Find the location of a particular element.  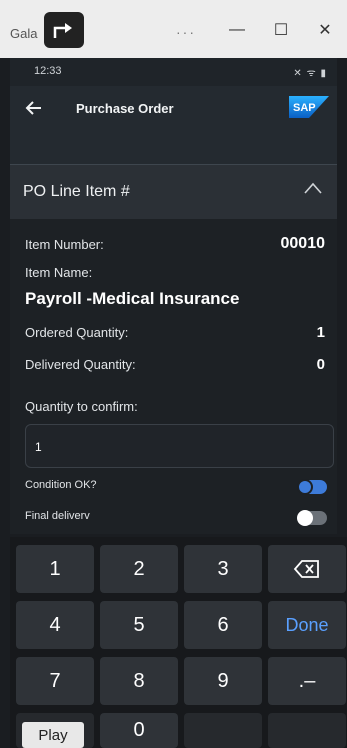

item-name-label: Item Name: is located at coordinates (59, 272).